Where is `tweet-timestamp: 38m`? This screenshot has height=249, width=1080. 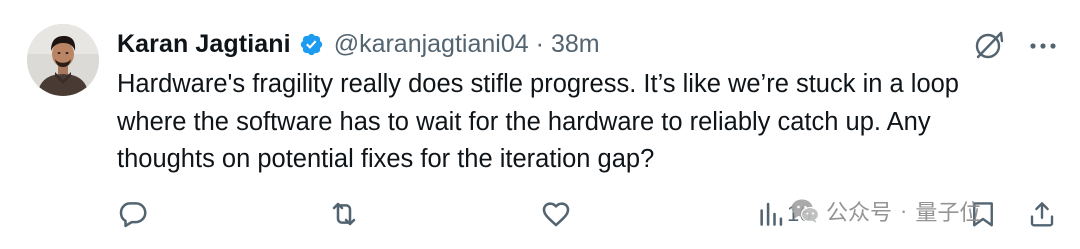 tweet-timestamp: 38m is located at coordinates (575, 44).